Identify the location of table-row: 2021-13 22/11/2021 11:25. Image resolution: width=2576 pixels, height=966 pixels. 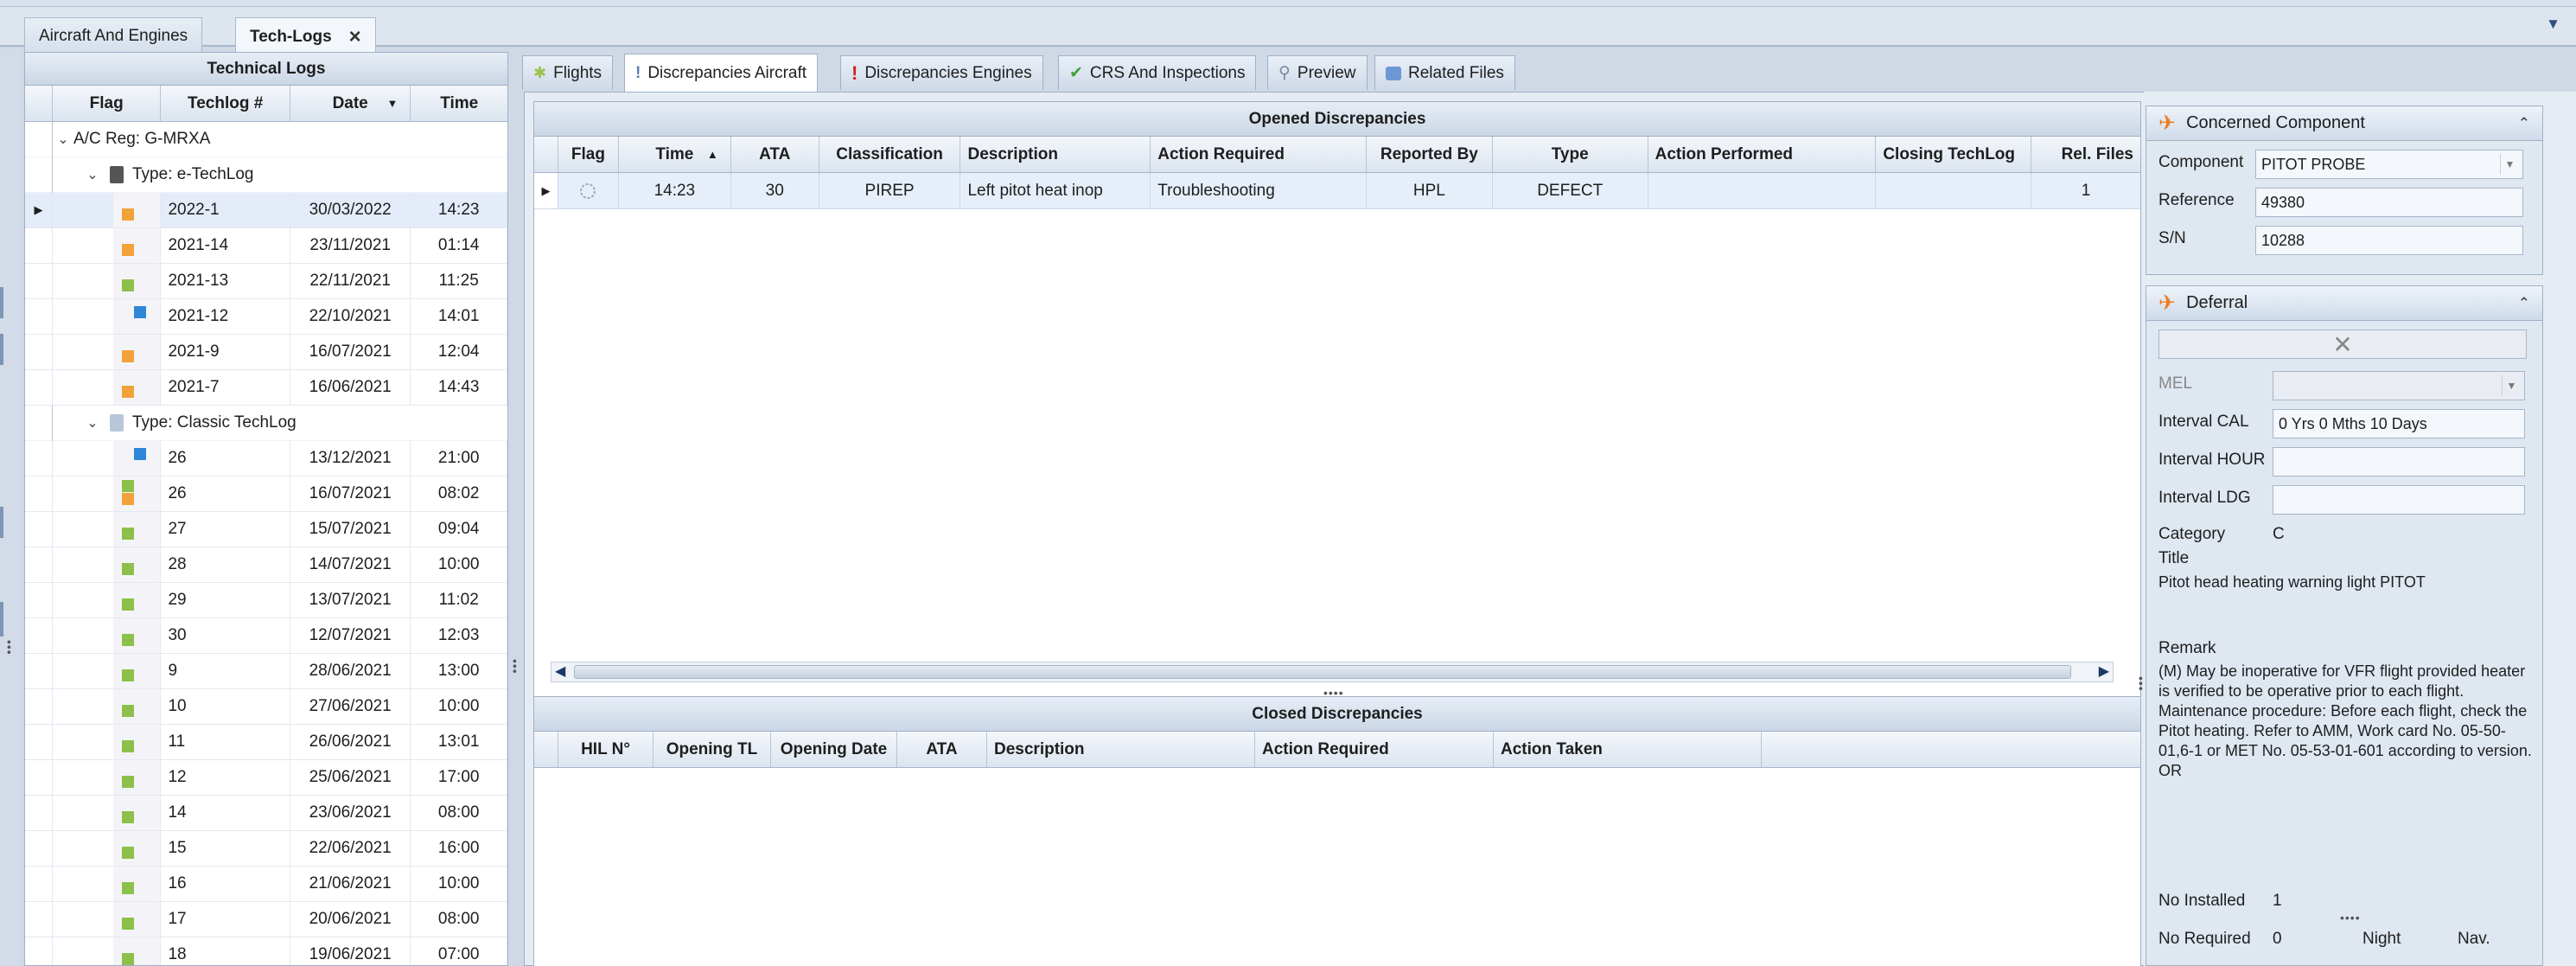
(266, 281).